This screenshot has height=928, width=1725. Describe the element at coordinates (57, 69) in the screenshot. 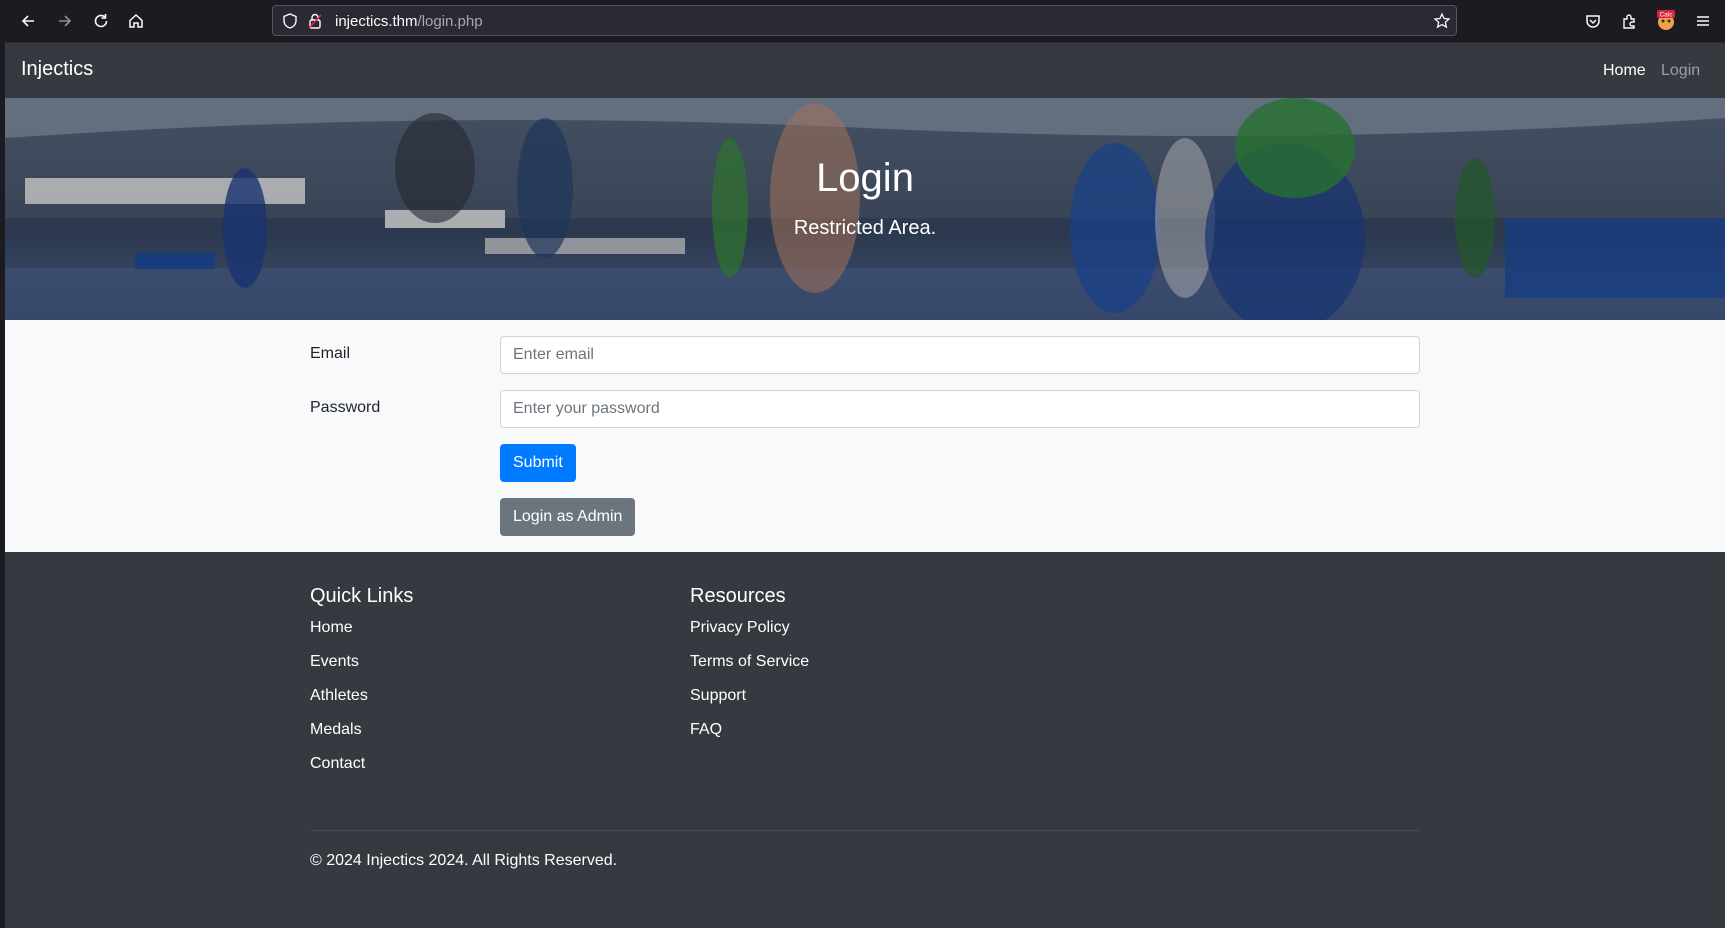

I see `site-brand: Injectics` at that location.